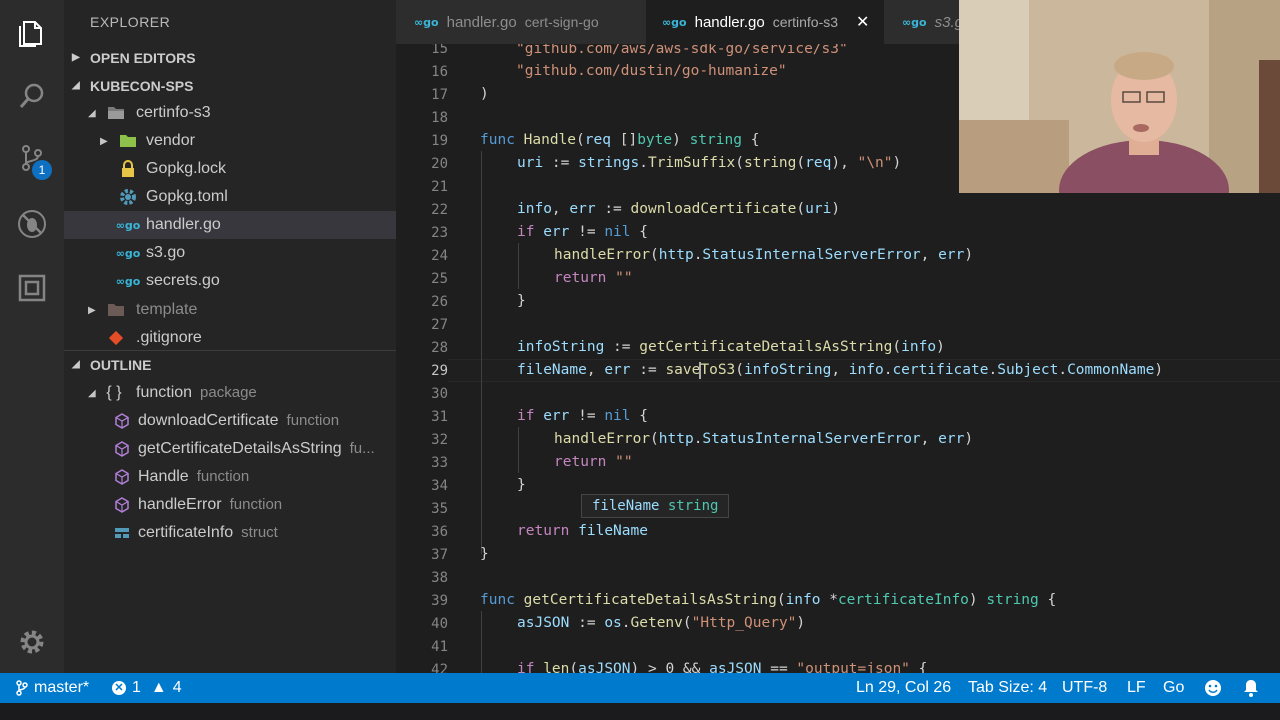 Image resolution: width=1280 pixels, height=720 pixels. What do you see at coordinates (439, 348) in the screenshot?
I see `line-number: 28` at bounding box center [439, 348].